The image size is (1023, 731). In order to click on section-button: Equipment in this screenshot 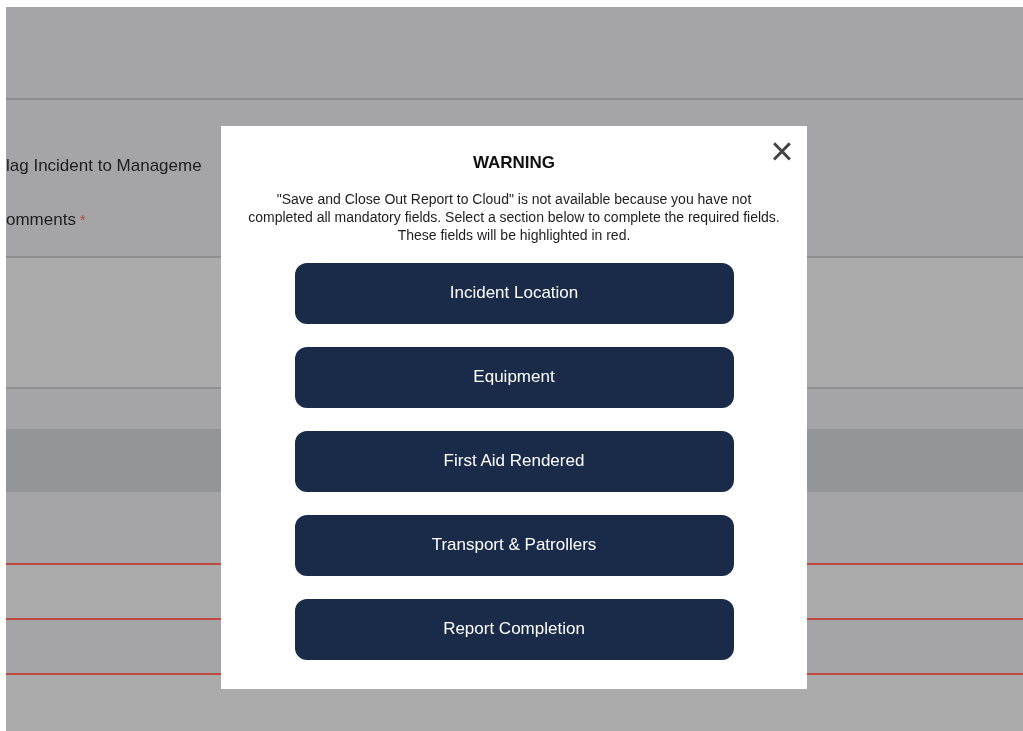, I will do `click(514, 377)`.